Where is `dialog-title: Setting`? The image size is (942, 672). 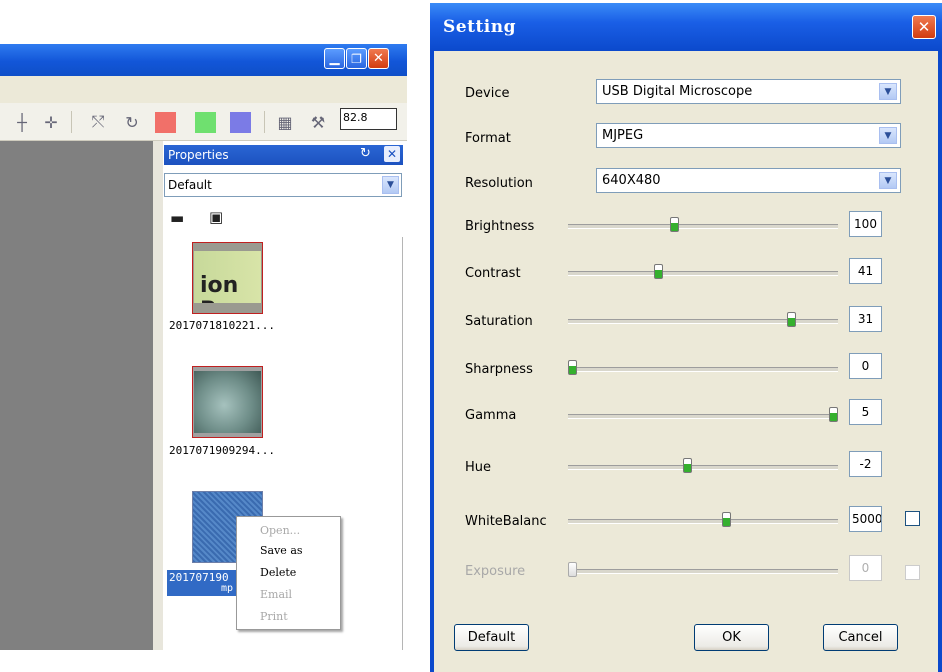
dialog-title: Setting is located at coordinates (480, 27).